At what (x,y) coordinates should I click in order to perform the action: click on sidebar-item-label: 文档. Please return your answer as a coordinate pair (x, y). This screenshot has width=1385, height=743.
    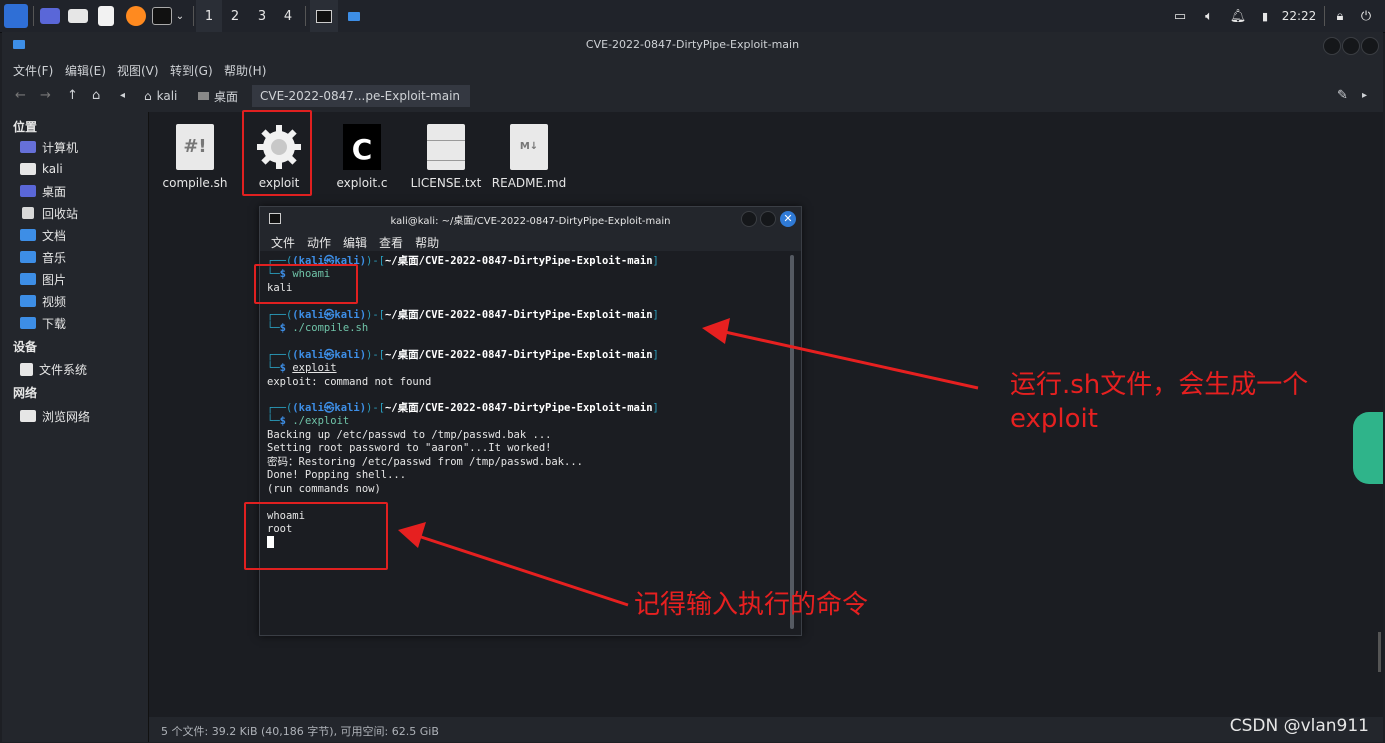
    Looking at the image, I should click on (54, 235).